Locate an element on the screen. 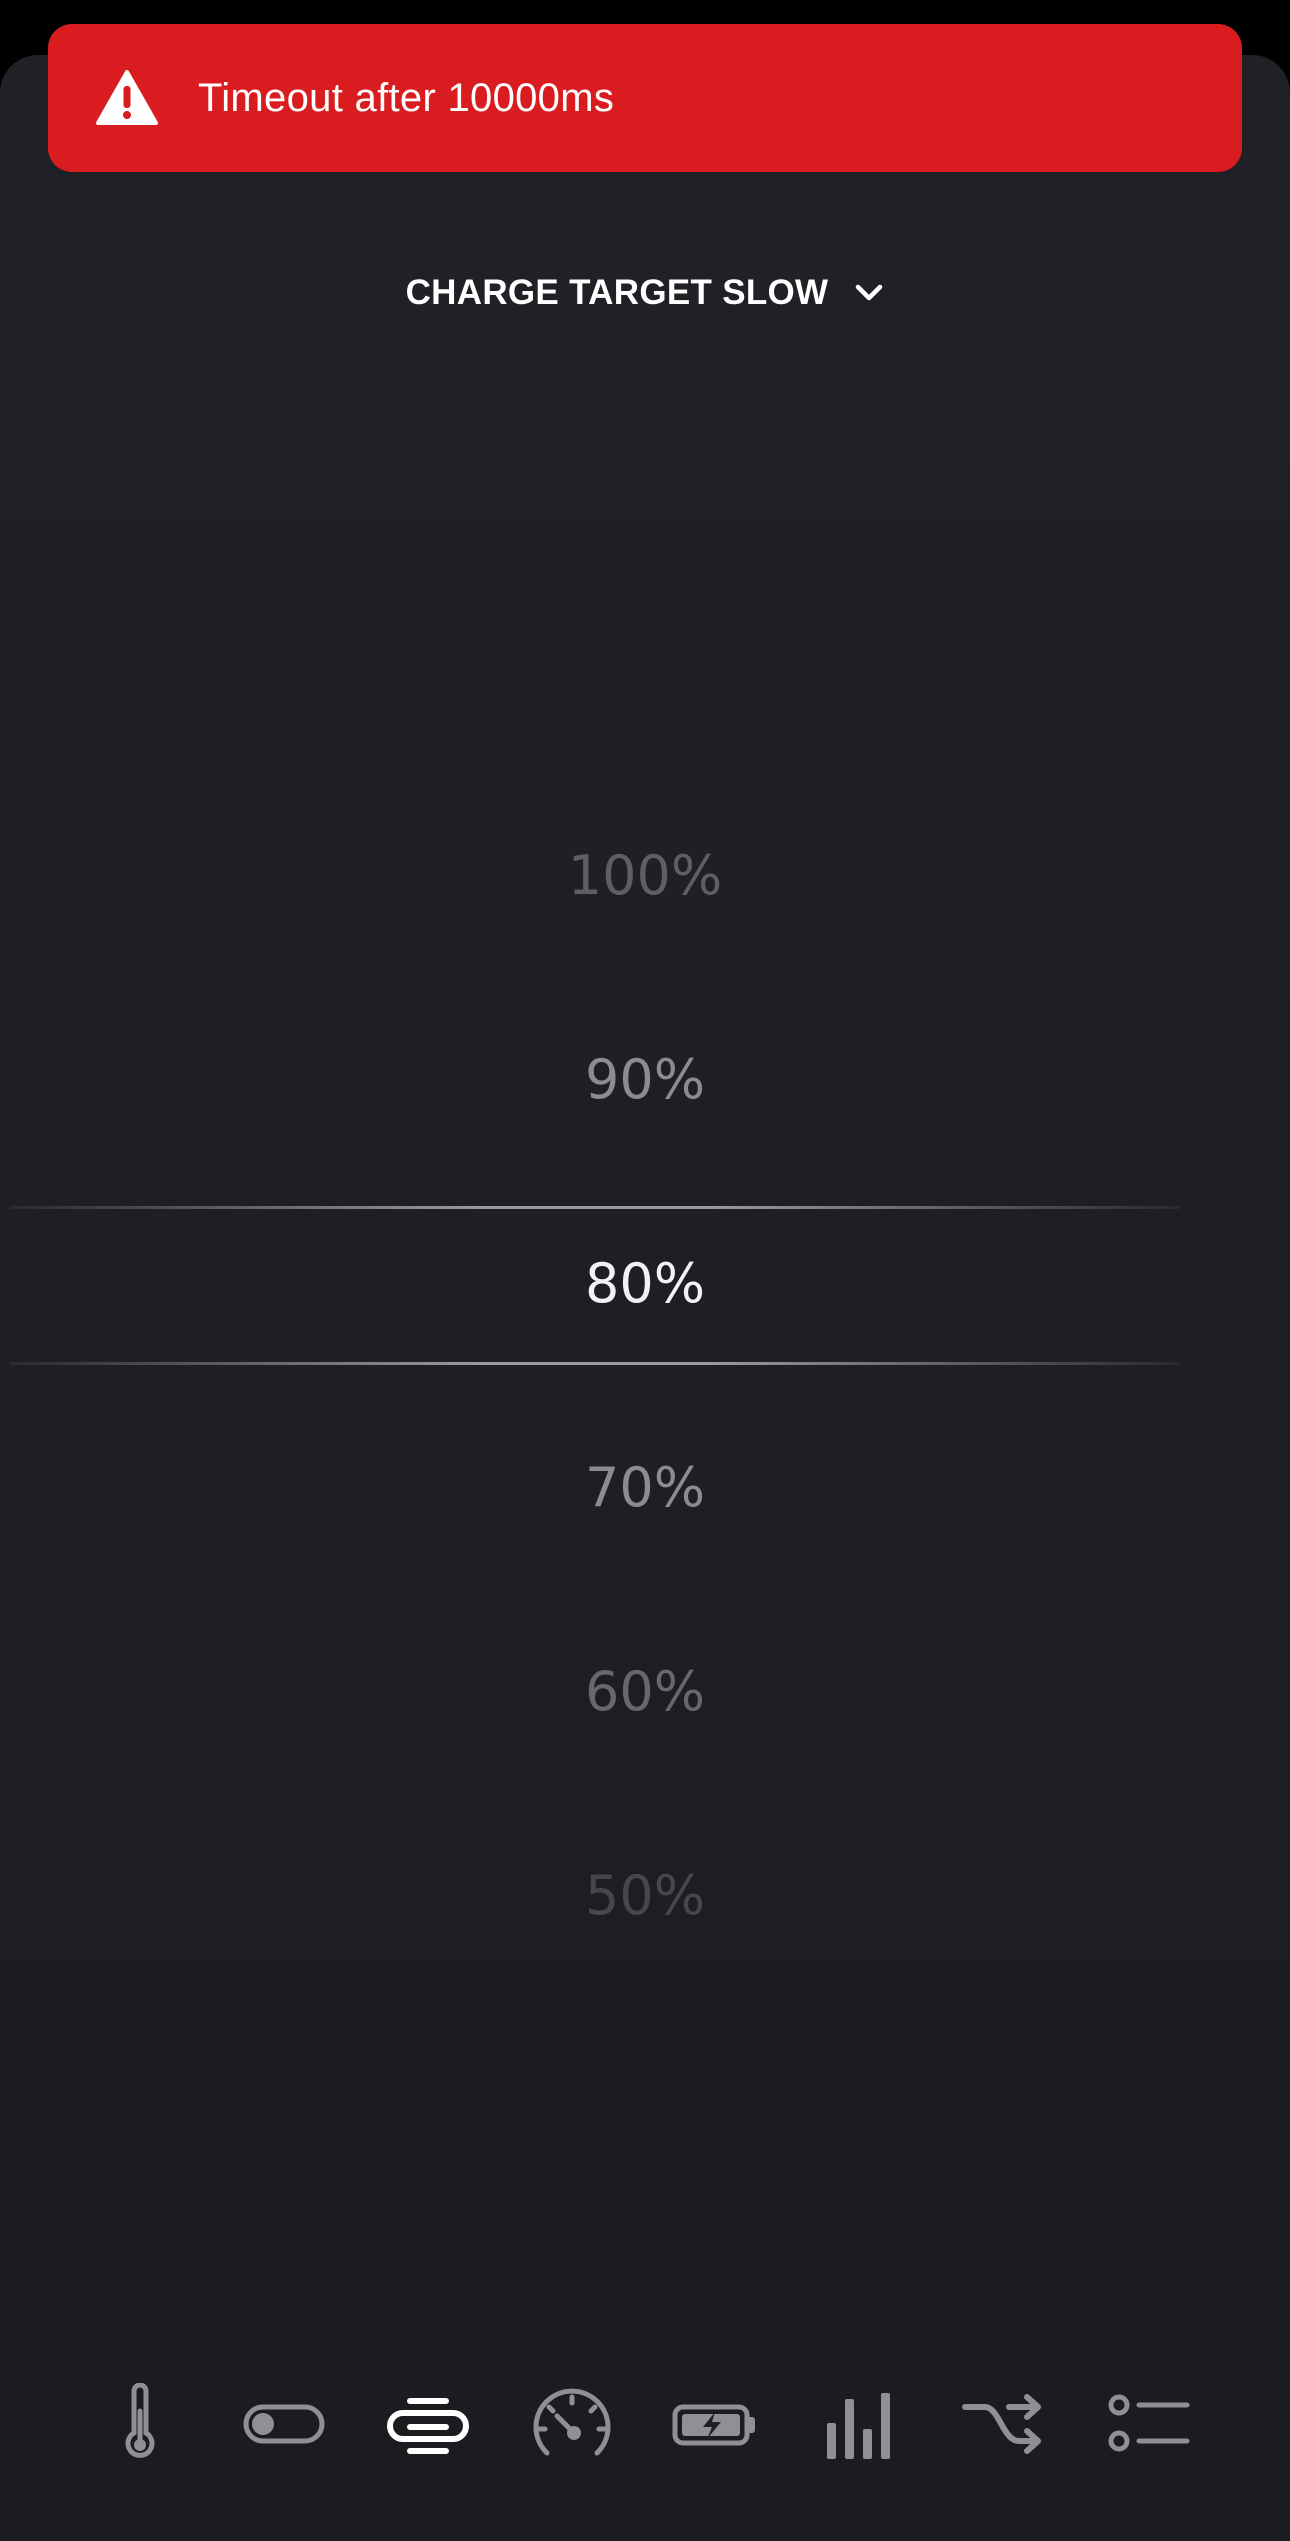 The image size is (1290, 2541). thermometer-icon is located at coordinates (140, 2420).